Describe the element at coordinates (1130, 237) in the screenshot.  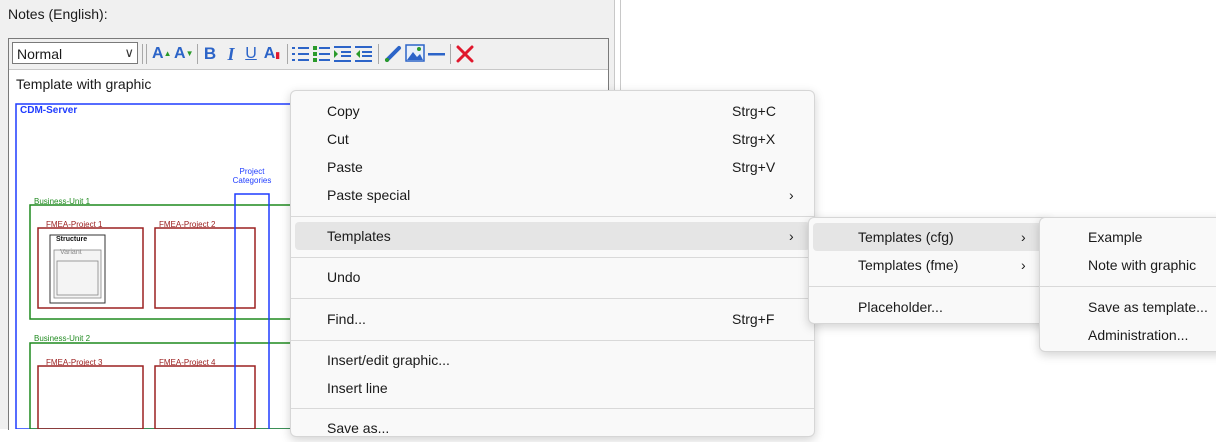
I see `menu-item-example: Example` at that location.